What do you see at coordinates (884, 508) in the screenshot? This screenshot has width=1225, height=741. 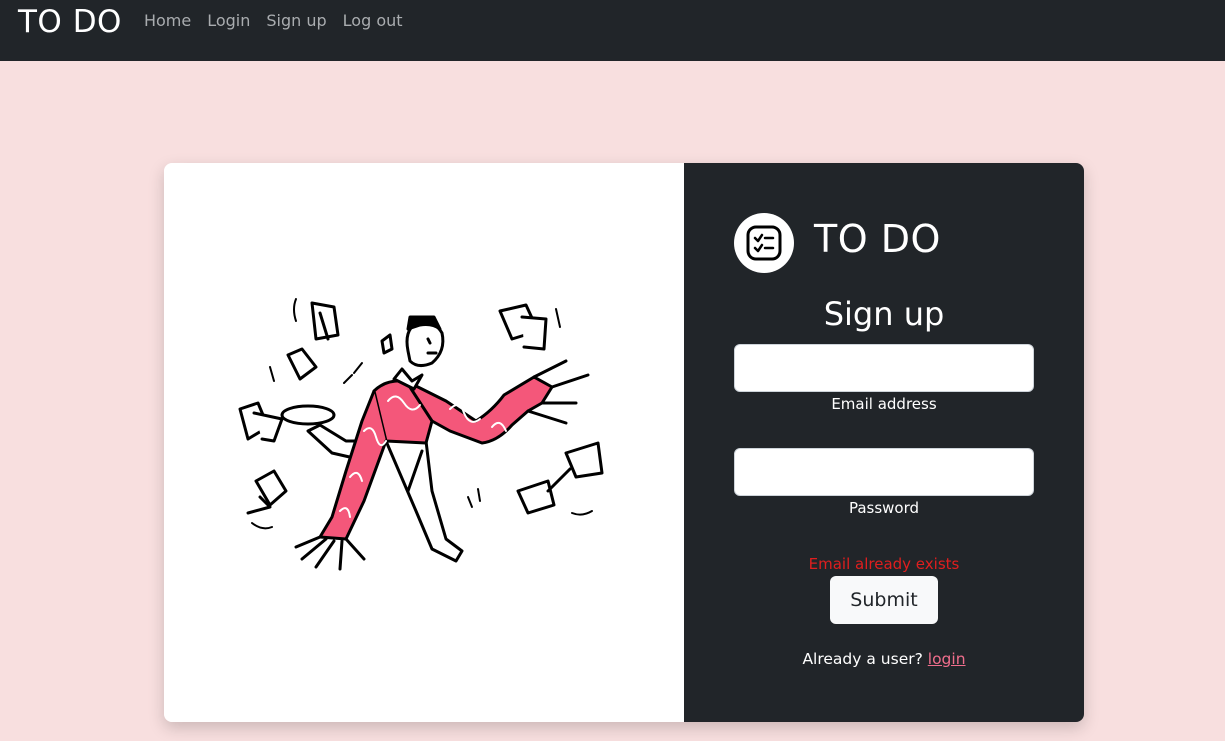 I see `password-label: Password` at bounding box center [884, 508].